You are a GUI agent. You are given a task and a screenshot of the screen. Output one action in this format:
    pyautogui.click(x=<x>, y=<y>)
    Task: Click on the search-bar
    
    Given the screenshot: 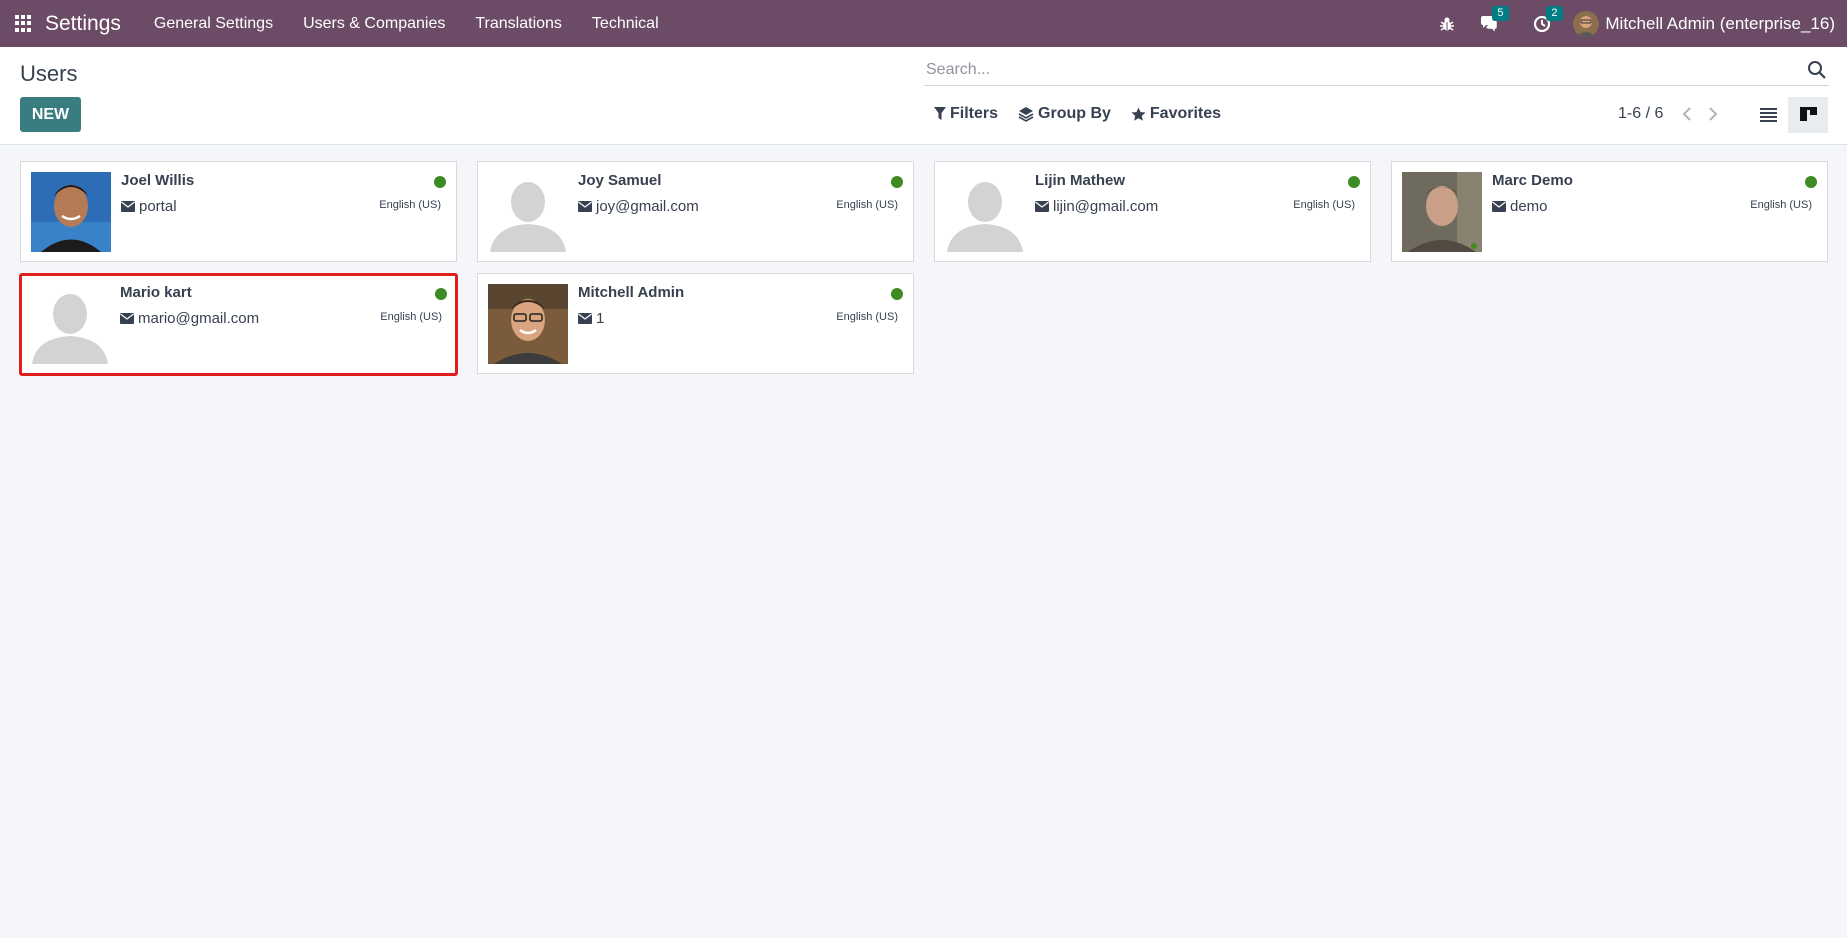 What is the action you would take?
    pyautogui.click(x=1376, y=70)
    